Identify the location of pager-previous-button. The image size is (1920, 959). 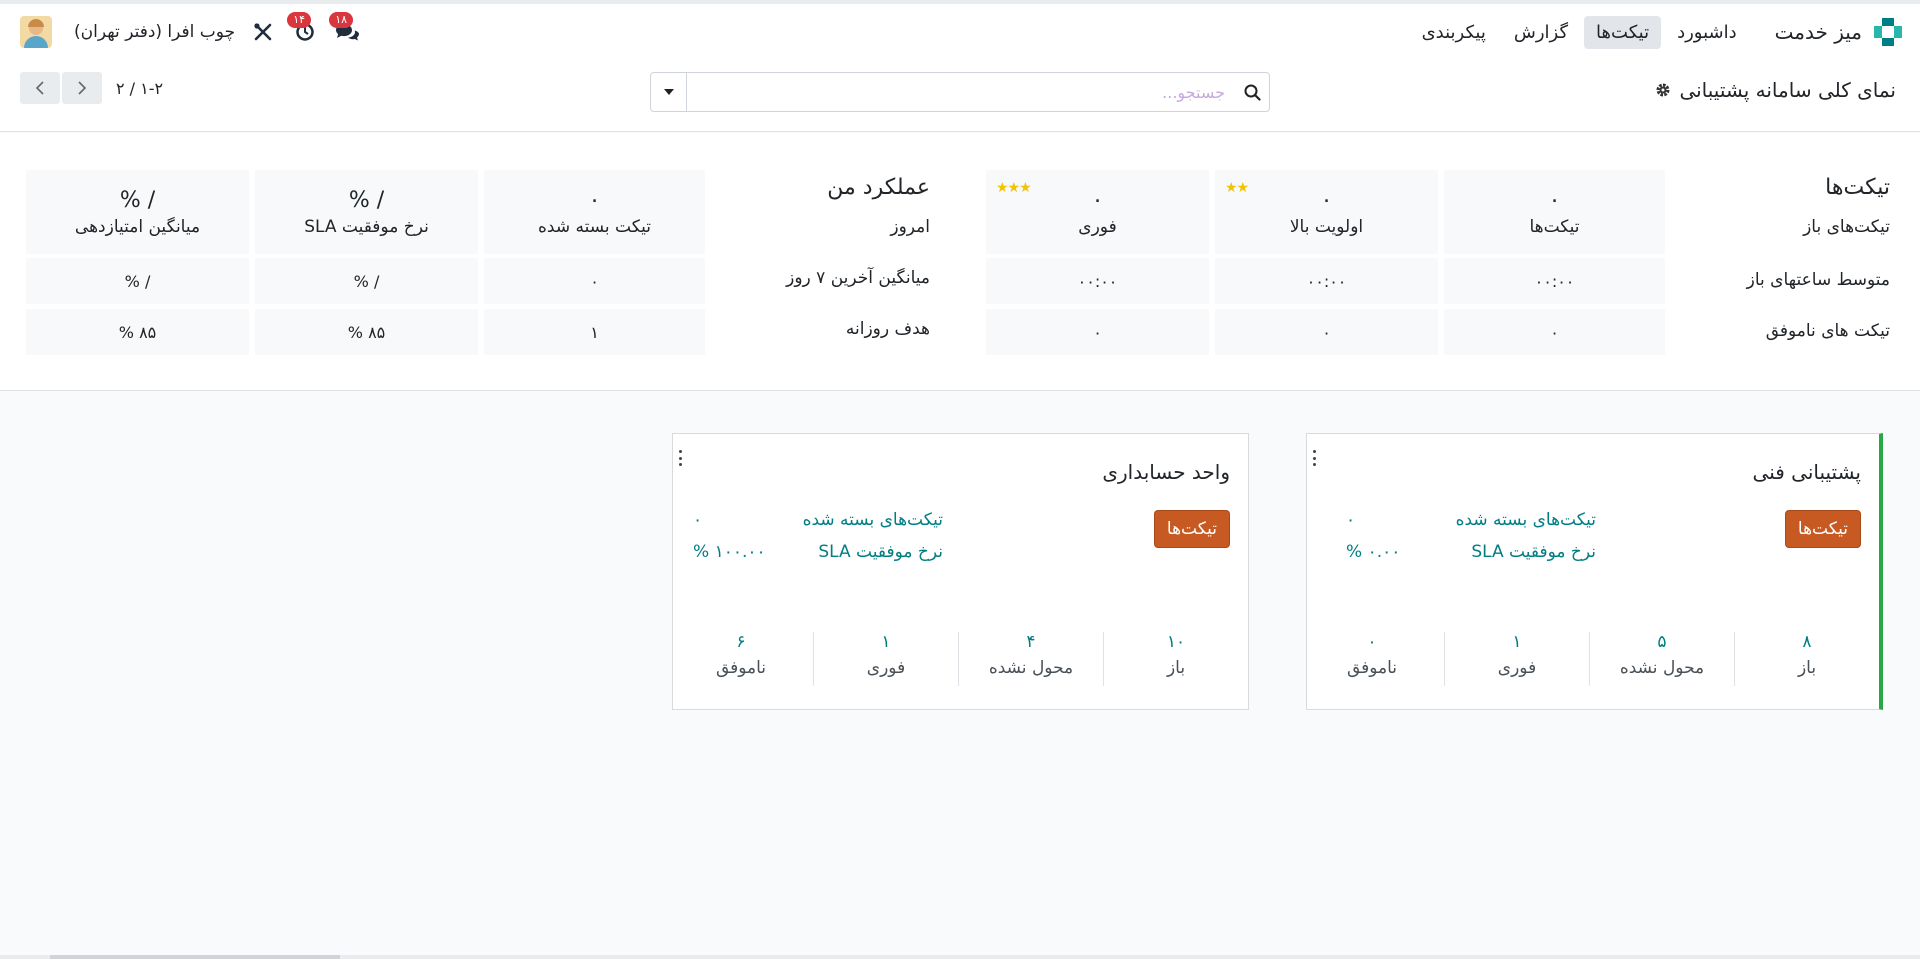
(40, 88).